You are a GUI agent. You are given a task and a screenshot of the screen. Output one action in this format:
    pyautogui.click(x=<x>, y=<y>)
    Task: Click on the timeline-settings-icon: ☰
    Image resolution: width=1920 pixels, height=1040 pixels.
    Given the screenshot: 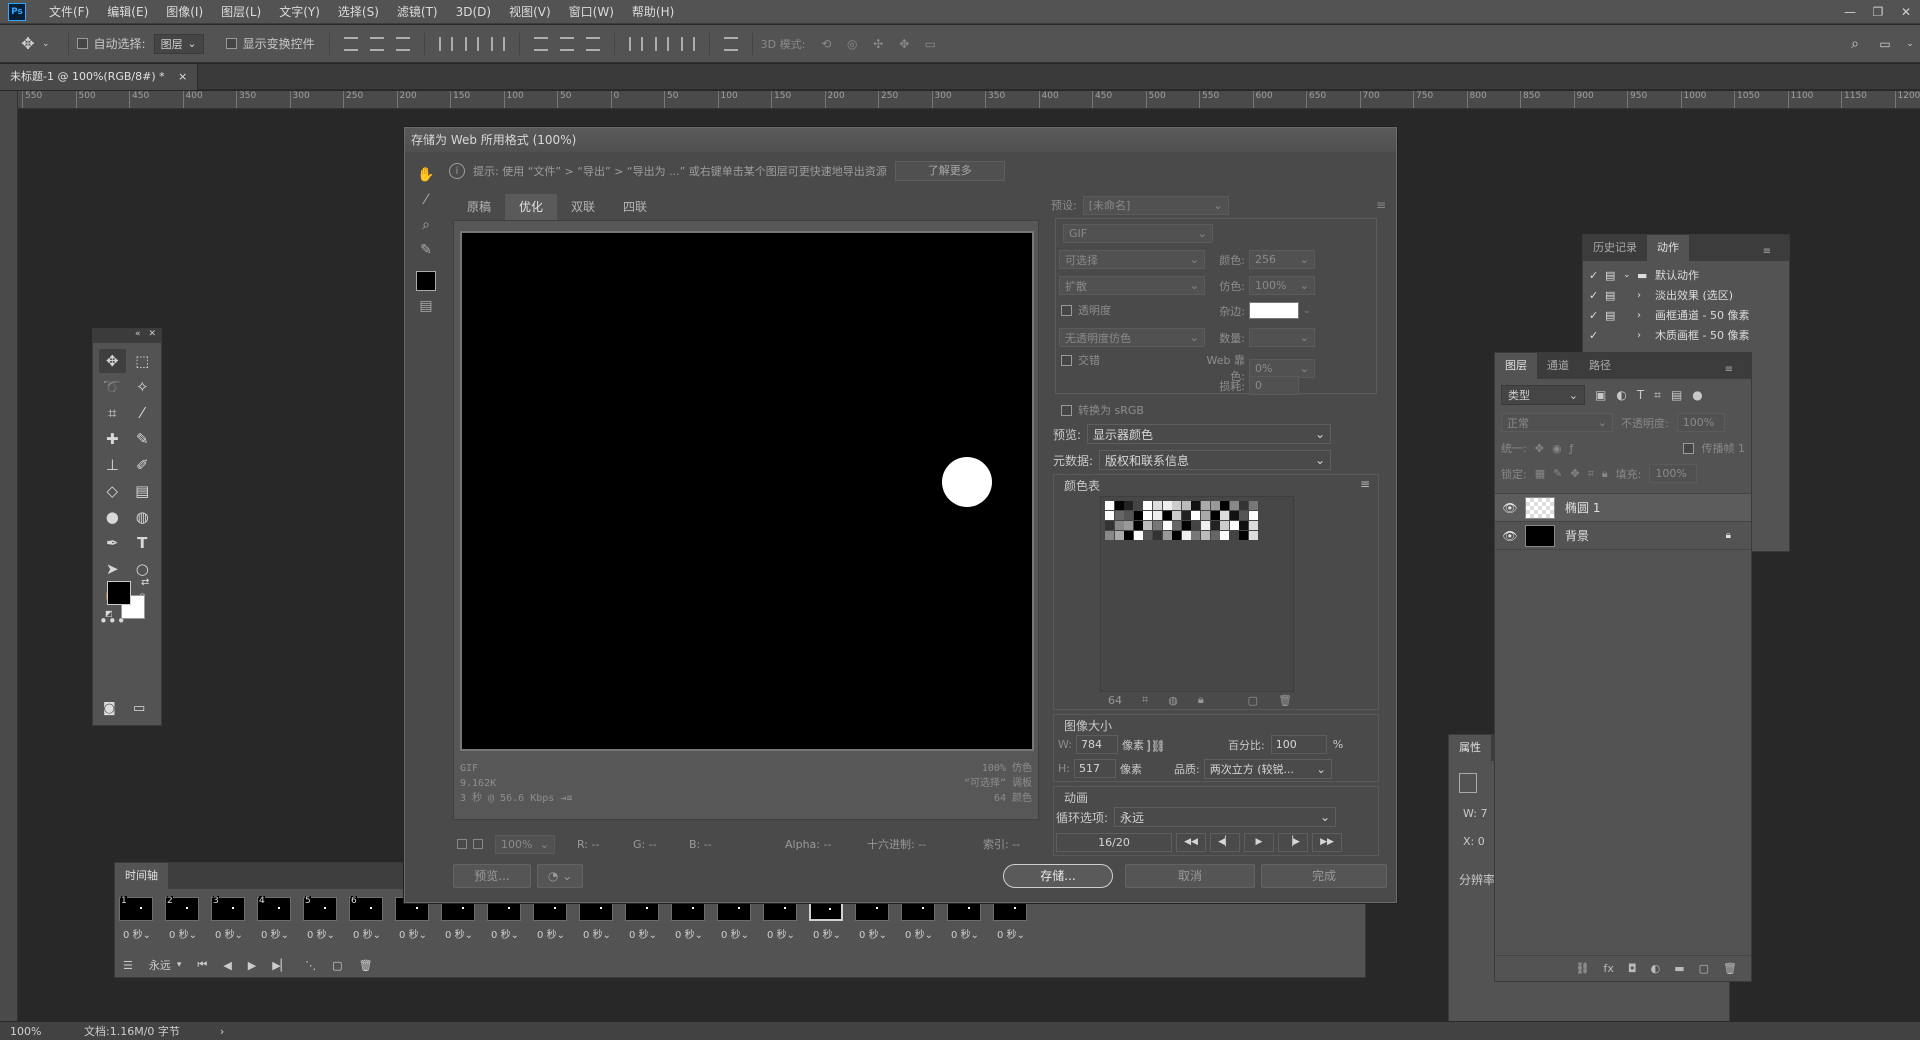 What is the action you would take?
    pyautogui.click(x=128, y=965)
    